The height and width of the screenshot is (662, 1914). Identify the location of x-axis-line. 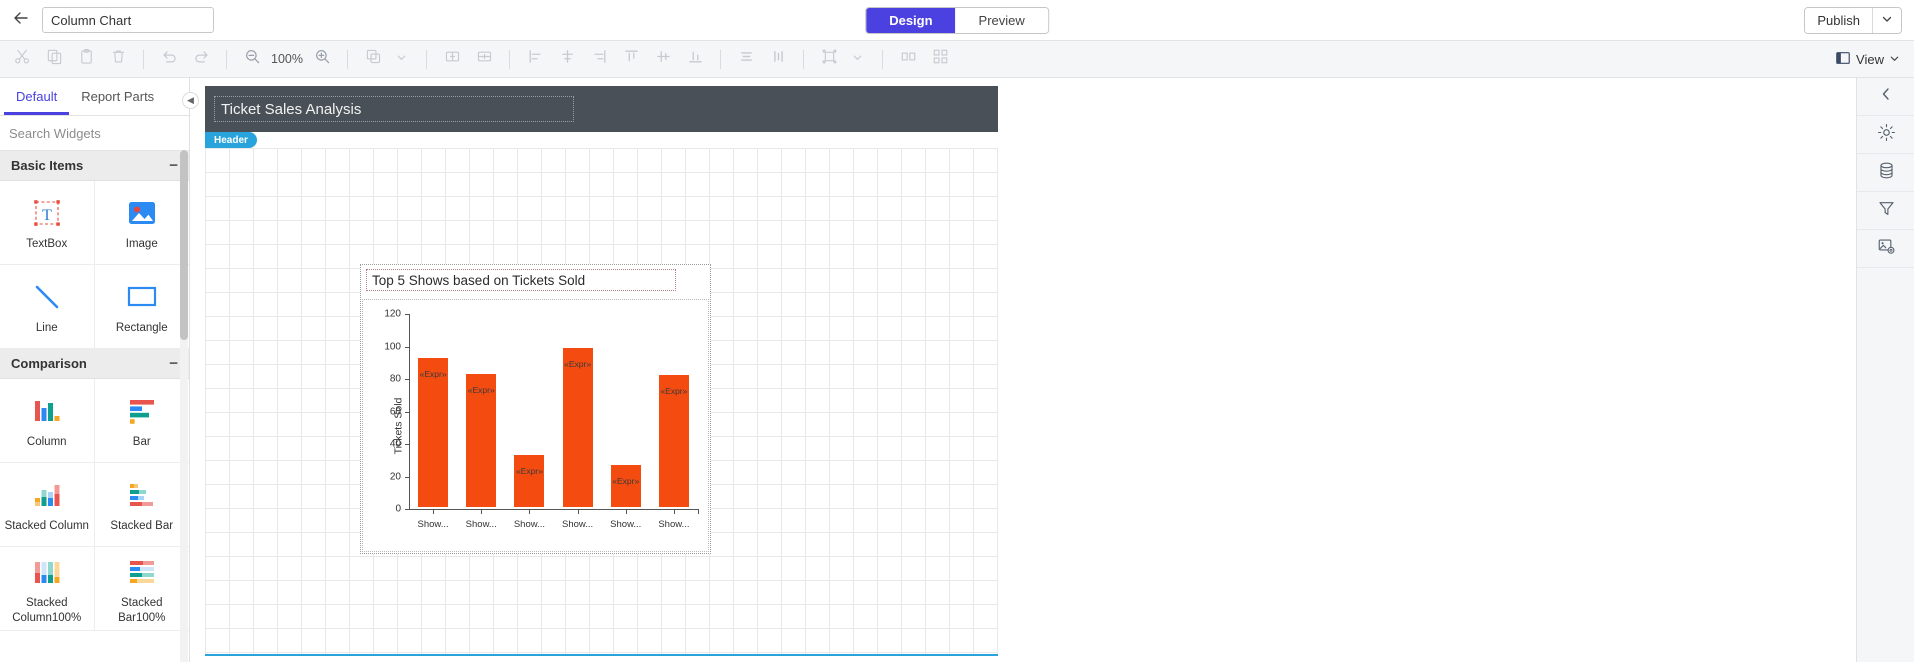
(553, 509).